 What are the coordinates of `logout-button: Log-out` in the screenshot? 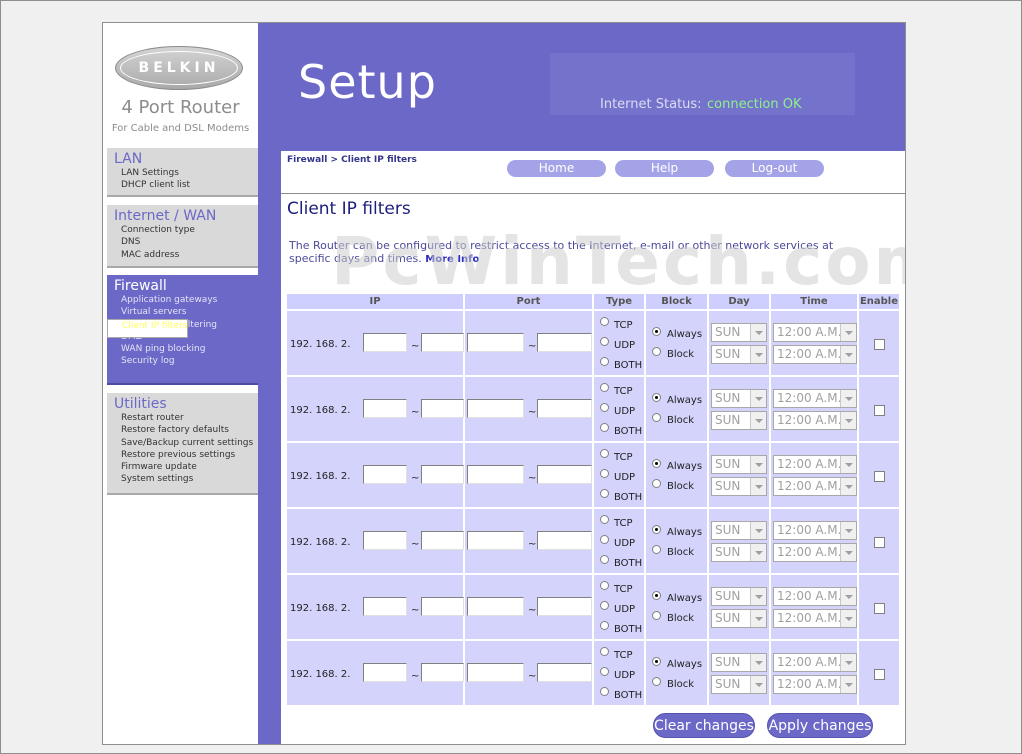 It's located at (774, 168).